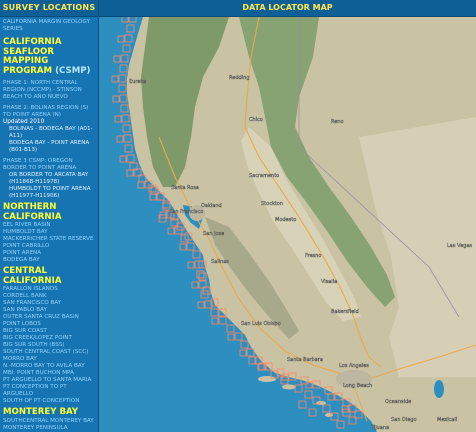 The height and width of the screenshot is (432, 476). I want to click on central-item: BIG CREEK/LOPEZ POINT, so click(49, 338).